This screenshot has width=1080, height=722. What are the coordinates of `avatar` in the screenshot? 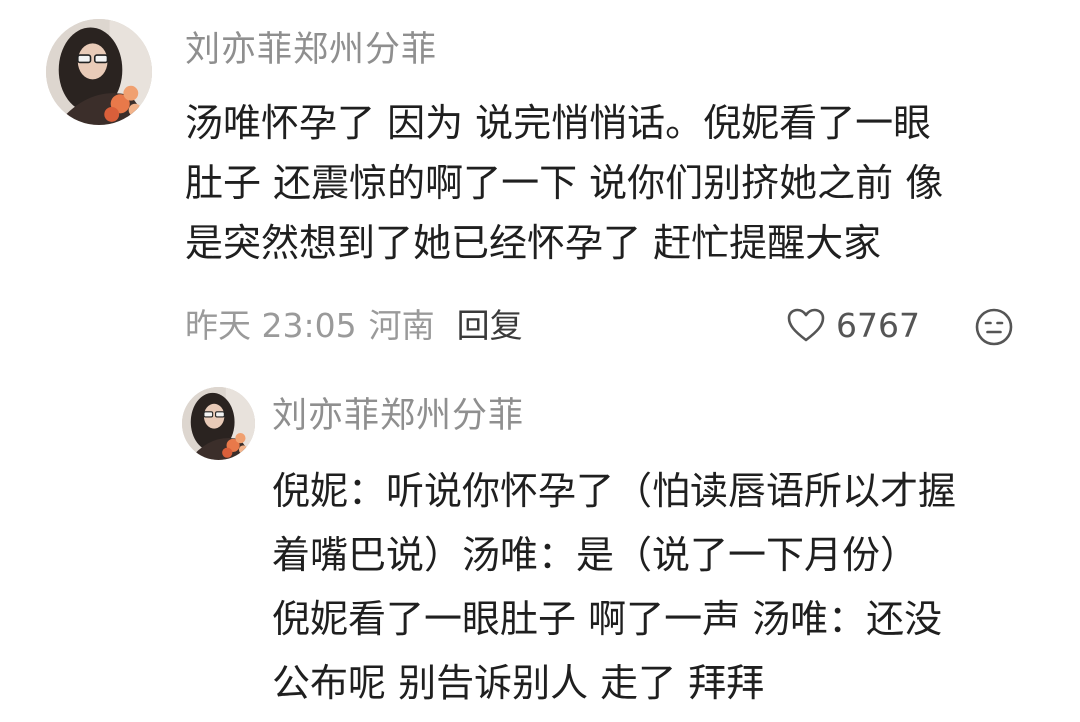 It's located at (99, 72).